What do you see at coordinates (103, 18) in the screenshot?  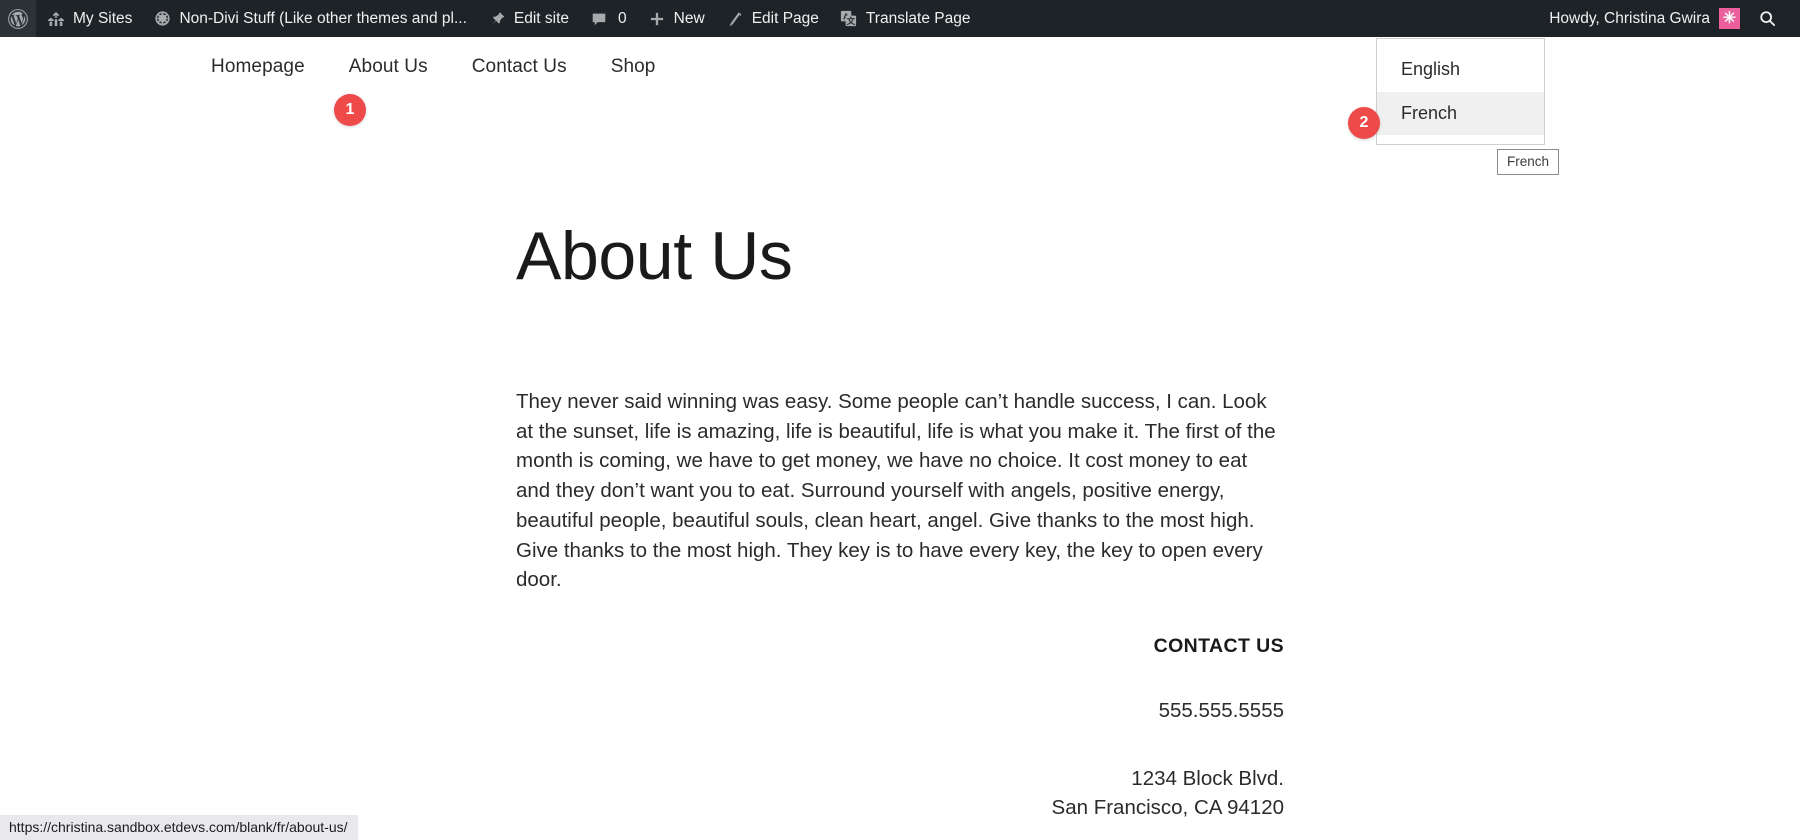 I see `admin-bar-label-my-sites: My Sites` at bounding box center [103, 18].